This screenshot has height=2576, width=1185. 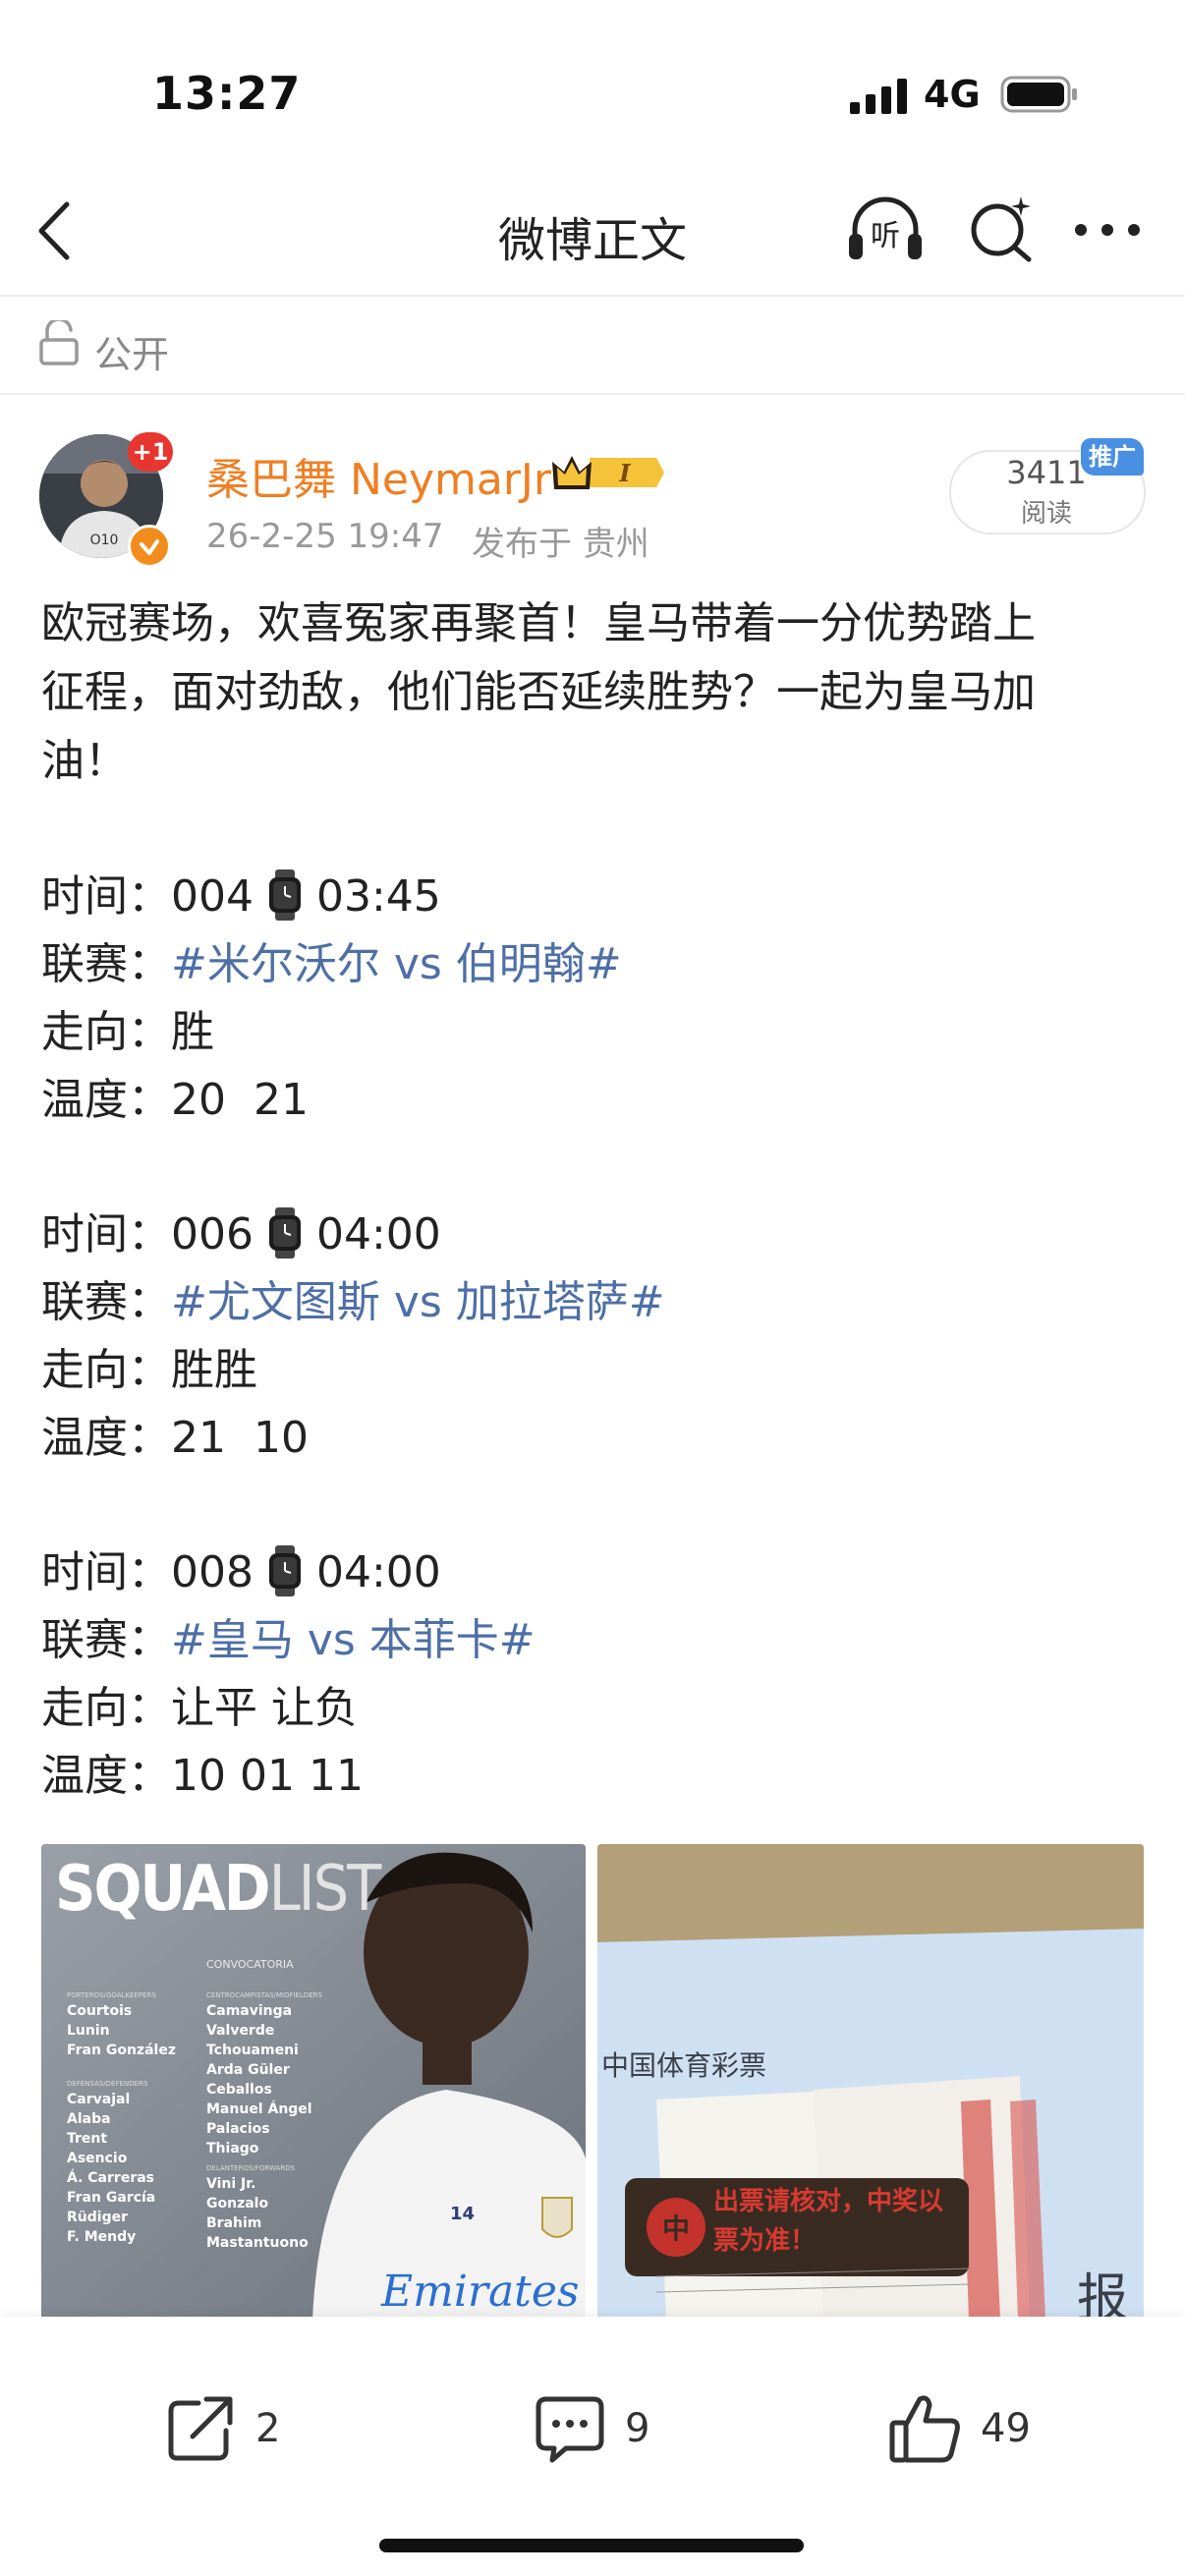 I want to click on visibility-divider, so click(x=592, y=394).